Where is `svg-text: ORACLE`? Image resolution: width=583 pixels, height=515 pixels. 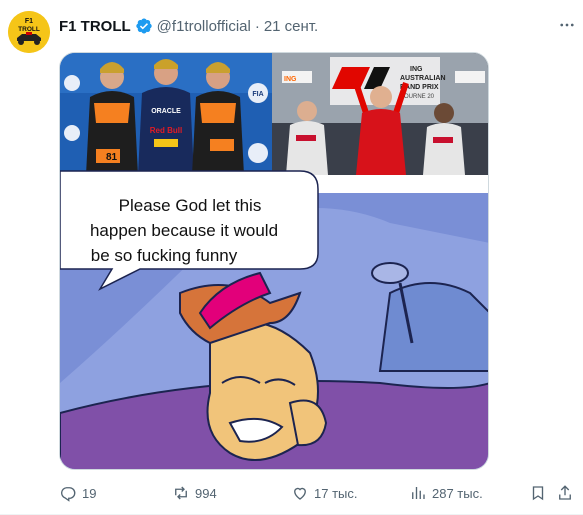 svg-text: ORACLE is located at coordinates (166, 111).